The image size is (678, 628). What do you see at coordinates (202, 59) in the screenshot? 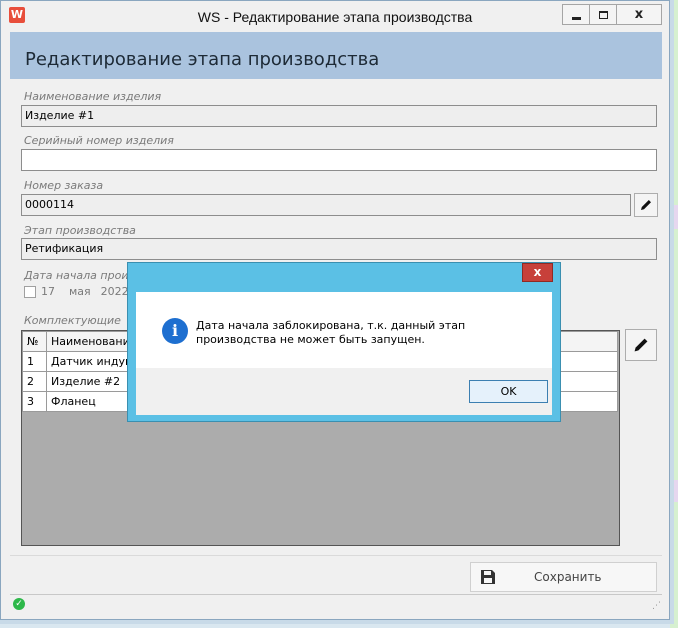
I see `page-title: Редактирование этапа производства` at bounding box center [202, 59].